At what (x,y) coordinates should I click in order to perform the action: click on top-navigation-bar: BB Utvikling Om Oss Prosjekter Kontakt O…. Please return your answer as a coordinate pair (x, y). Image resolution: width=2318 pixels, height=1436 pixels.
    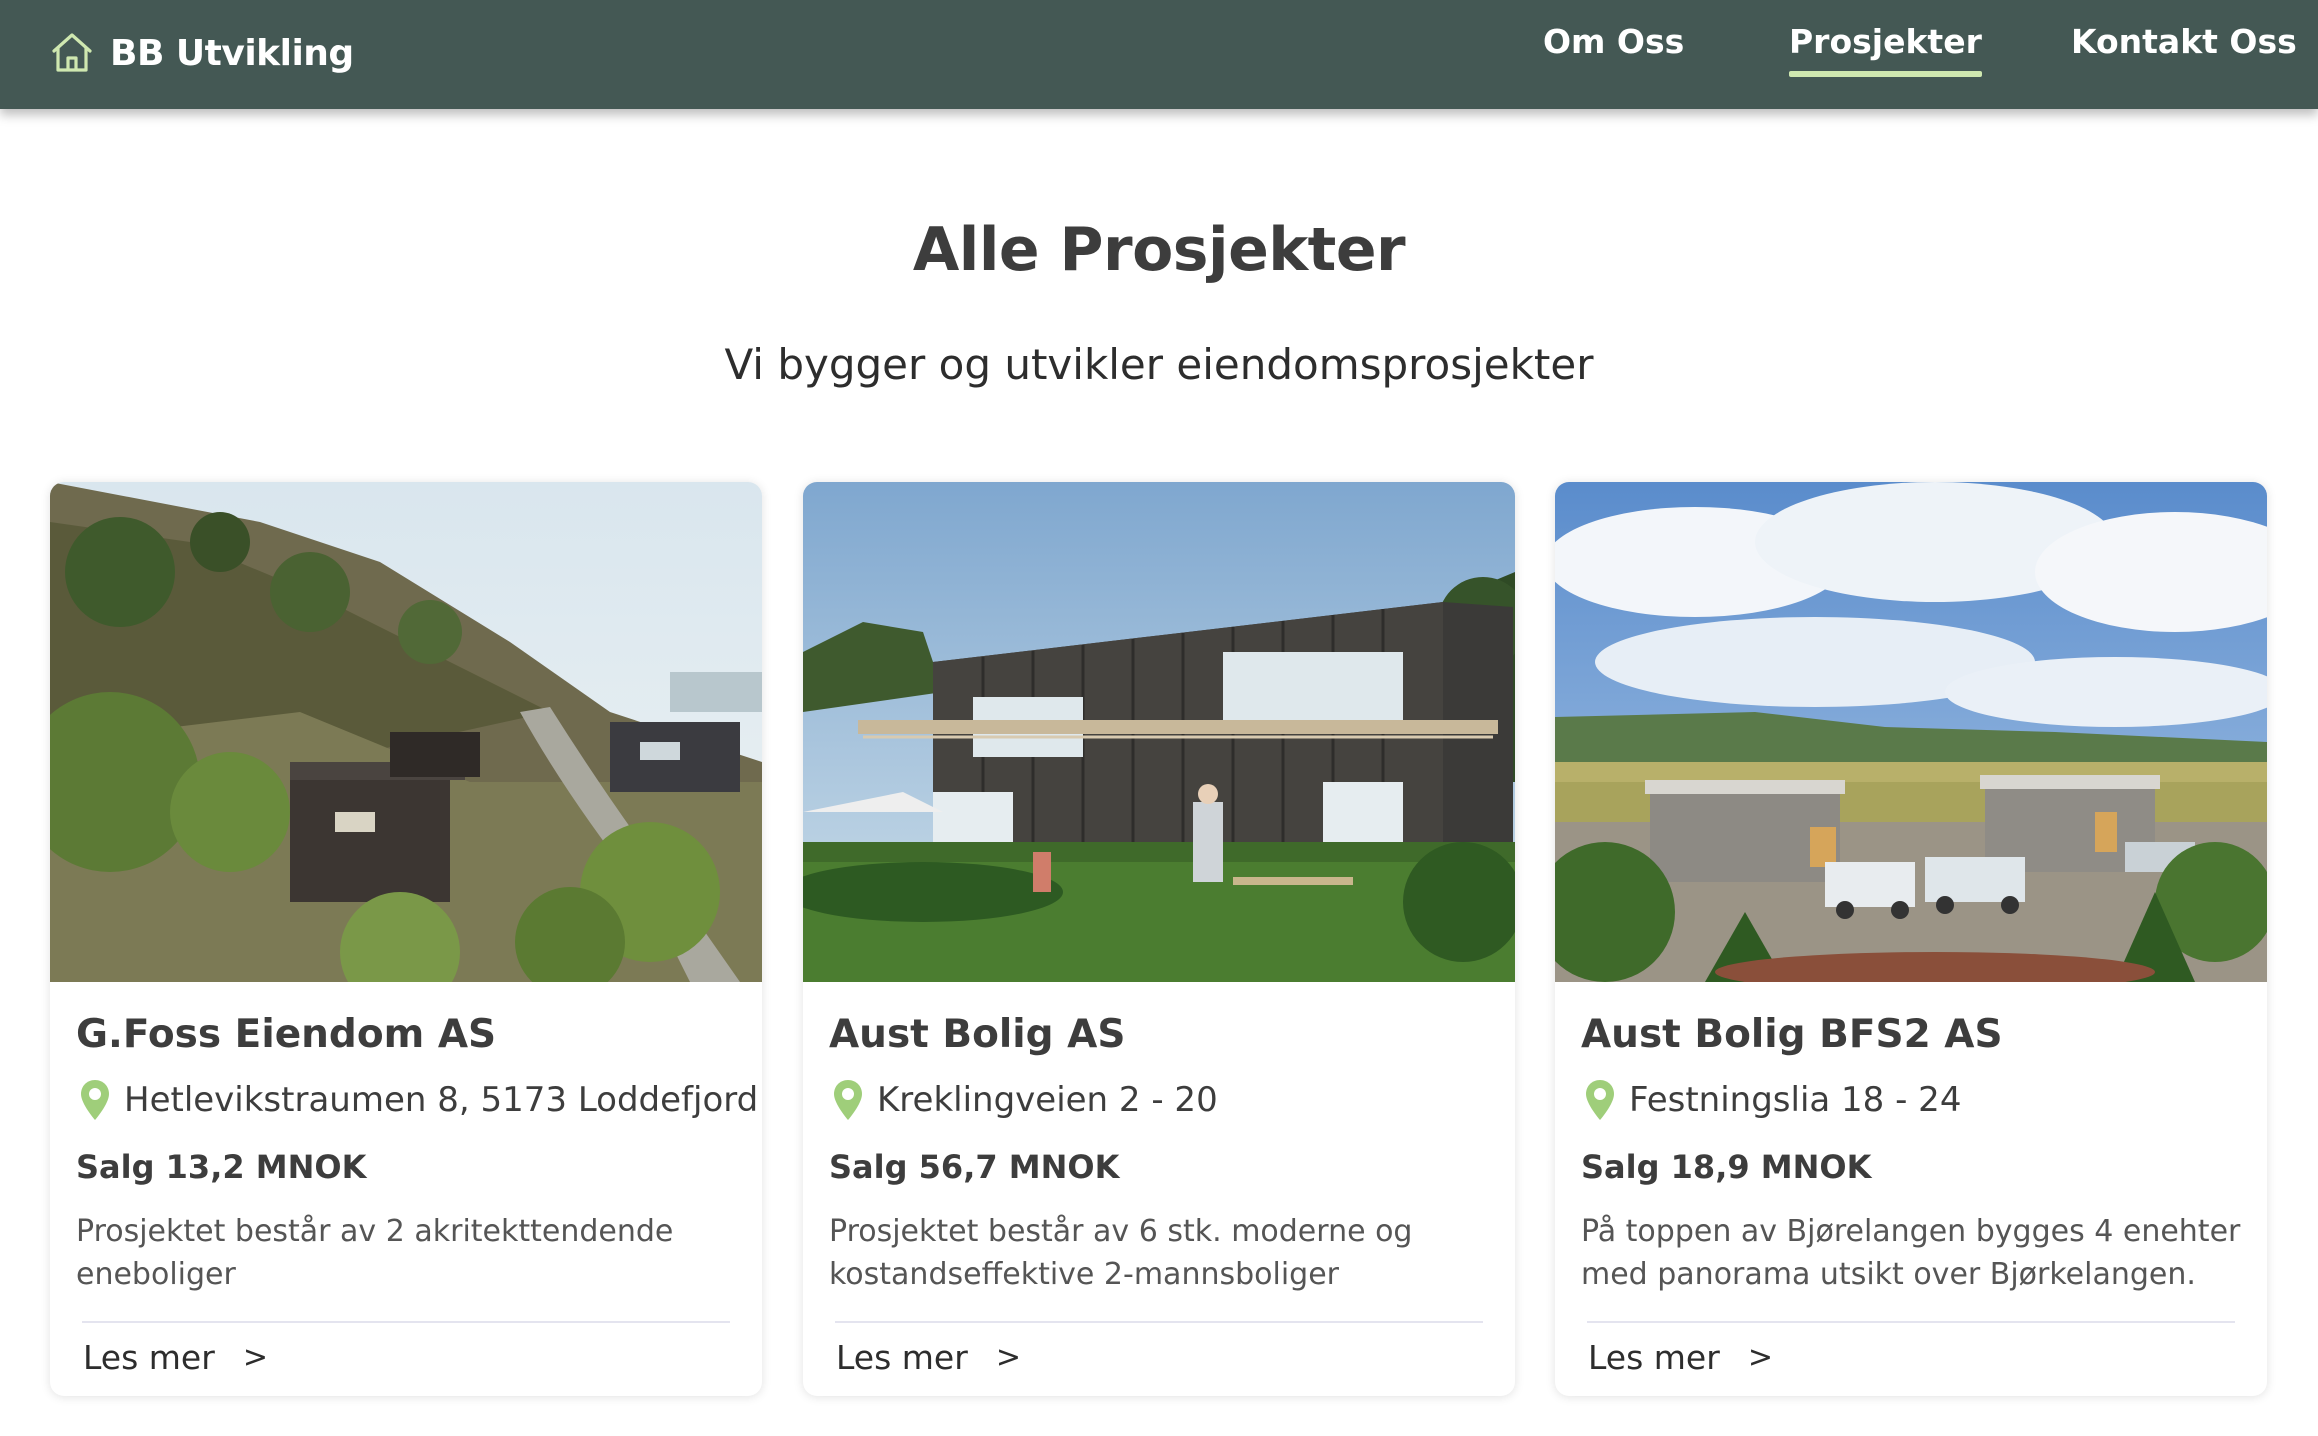
    Looking at the image, I should click on (1159, 54).